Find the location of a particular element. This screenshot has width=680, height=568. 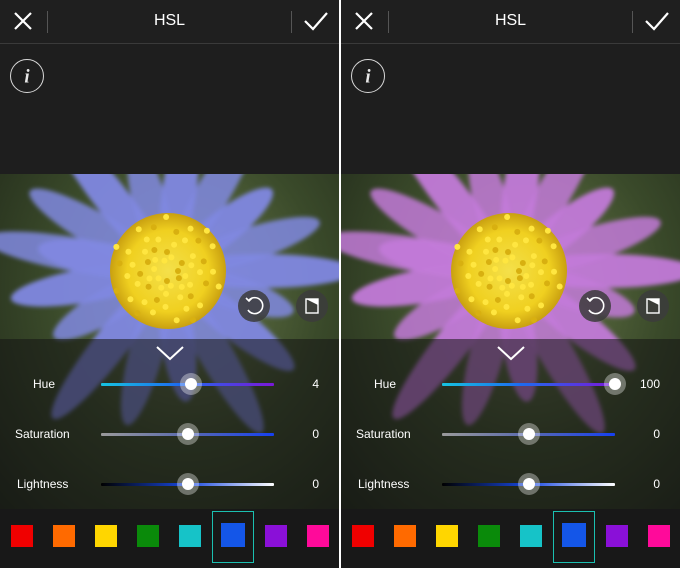

hue-slider: Hue 100 is located at coordinates (510, 384).